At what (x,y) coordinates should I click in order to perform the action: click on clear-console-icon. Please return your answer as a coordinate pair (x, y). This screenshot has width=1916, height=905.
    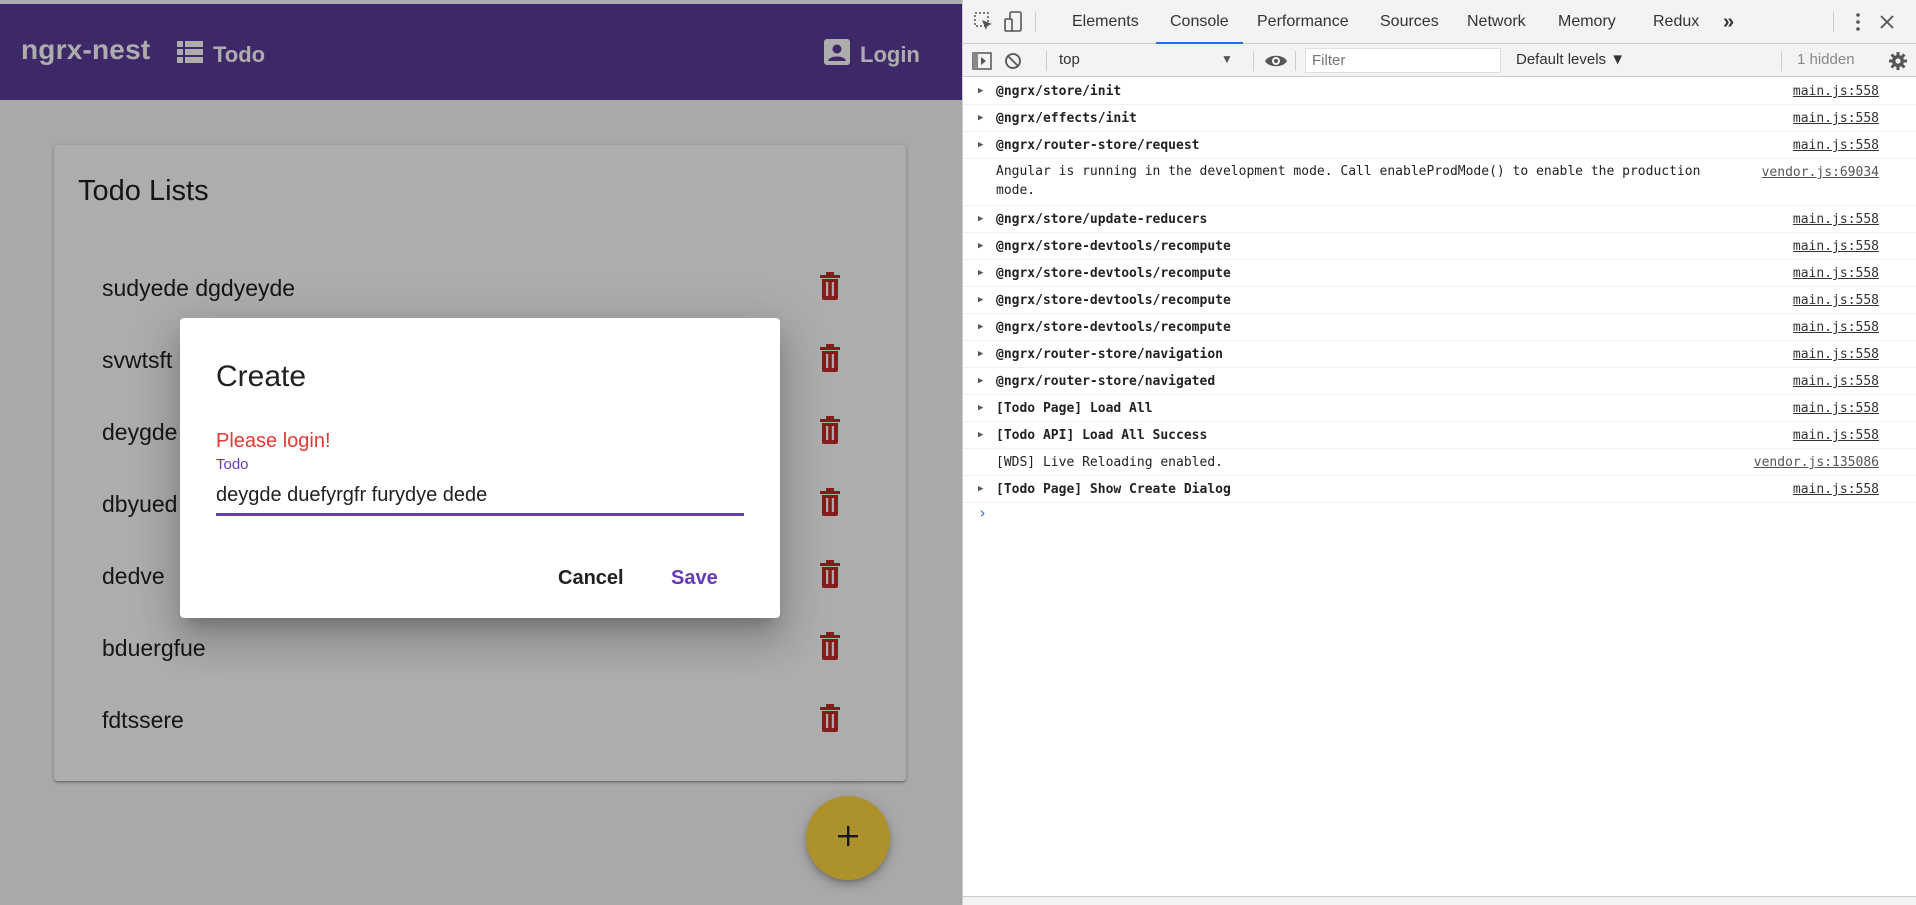
    Looking at the image, I should click on (1013, 61).